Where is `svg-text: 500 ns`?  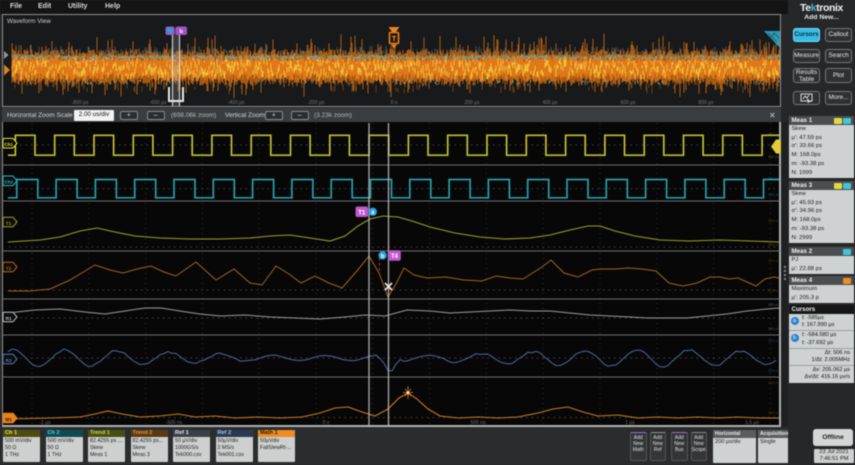
svg-text: 500 ns is located at coordinates (478, 423).